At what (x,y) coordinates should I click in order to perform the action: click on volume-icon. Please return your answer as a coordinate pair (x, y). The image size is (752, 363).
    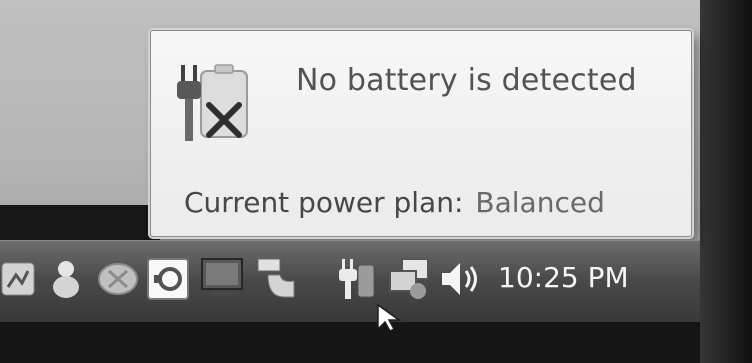
    Looking at the image, I should click on (460, 279).